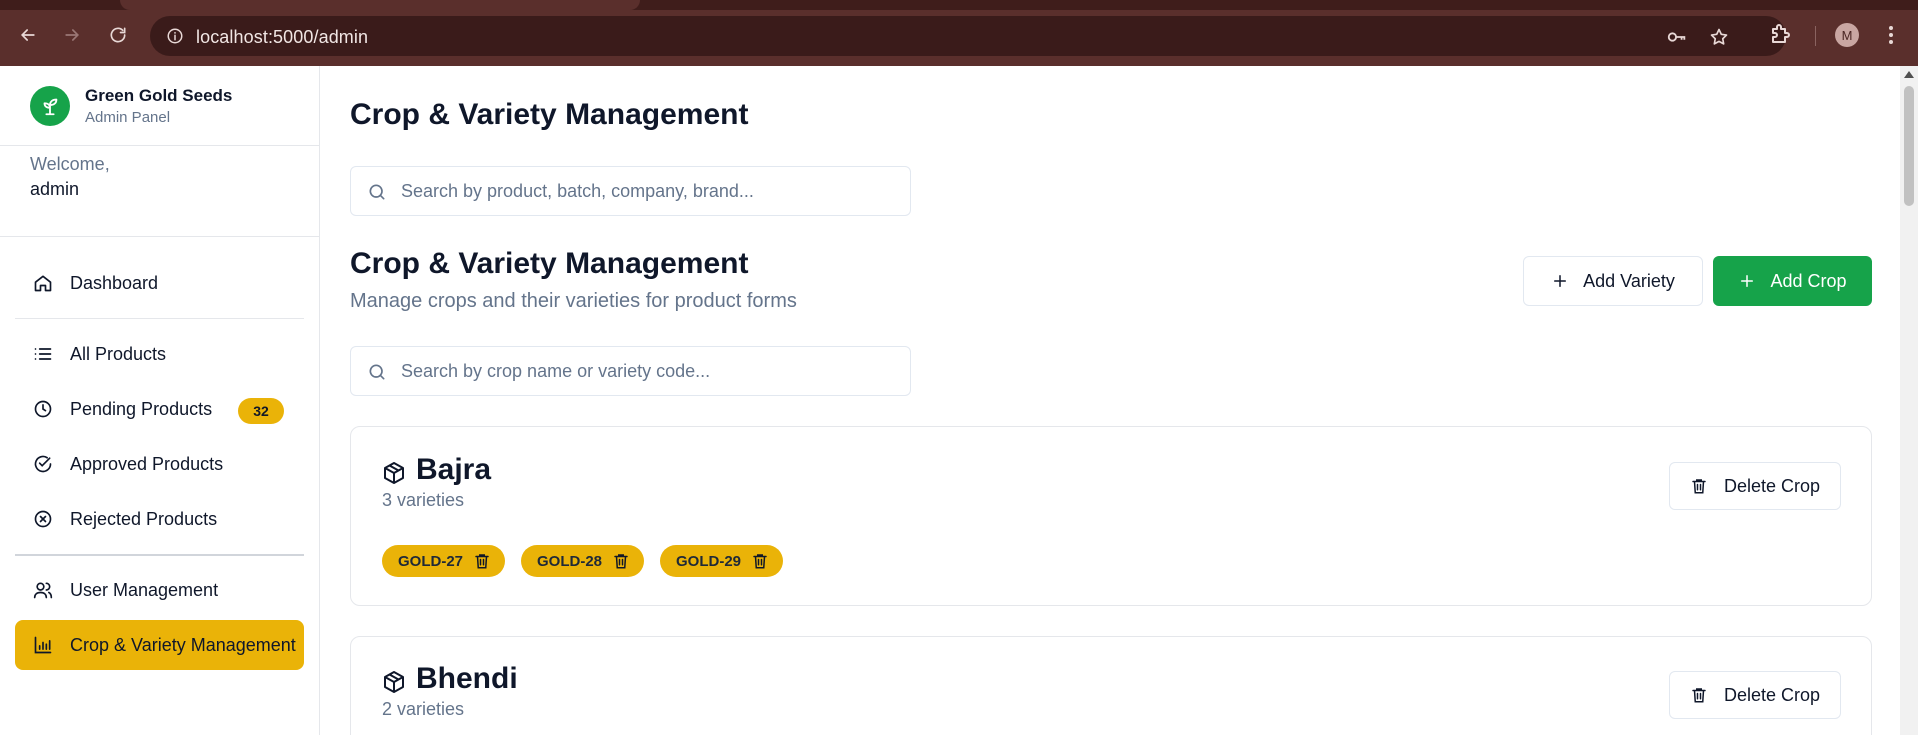 The height and width of the screenshot is (735, 1918). Describe the element at coordinates (549, 114) in the screenshot. I see `page-title: Crop & Variety Management` at that location.